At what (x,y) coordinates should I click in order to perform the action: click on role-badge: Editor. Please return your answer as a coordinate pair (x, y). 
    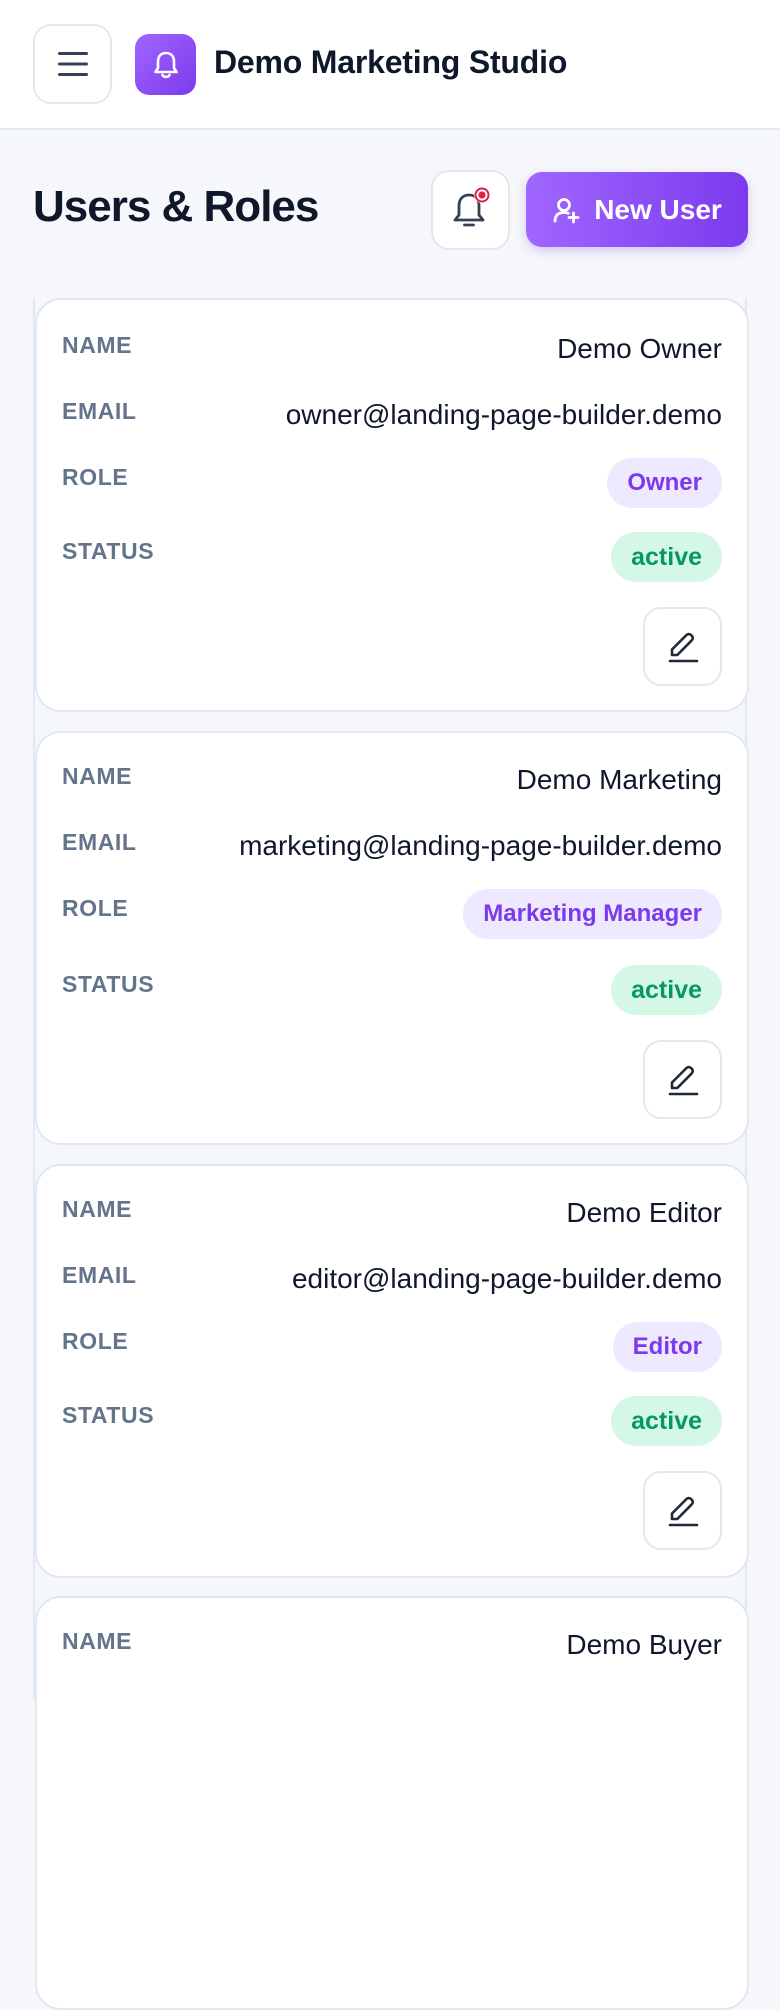
    Looking at the image, I should click on (667, 1347).